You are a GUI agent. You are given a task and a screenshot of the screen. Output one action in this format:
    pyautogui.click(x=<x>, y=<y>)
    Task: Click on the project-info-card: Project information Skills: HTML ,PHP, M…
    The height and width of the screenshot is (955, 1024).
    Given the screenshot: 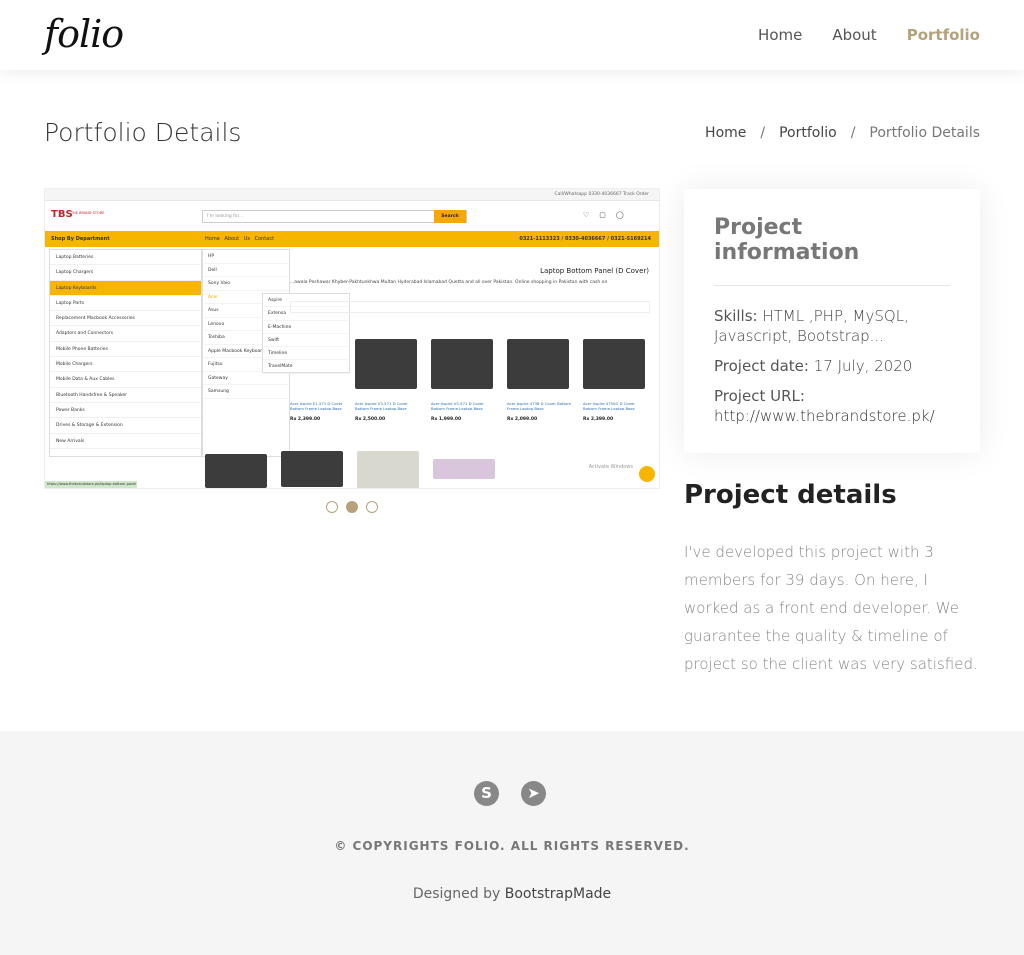 What is the action you would take?
    pyautogui.click(x=832, y=321)
    